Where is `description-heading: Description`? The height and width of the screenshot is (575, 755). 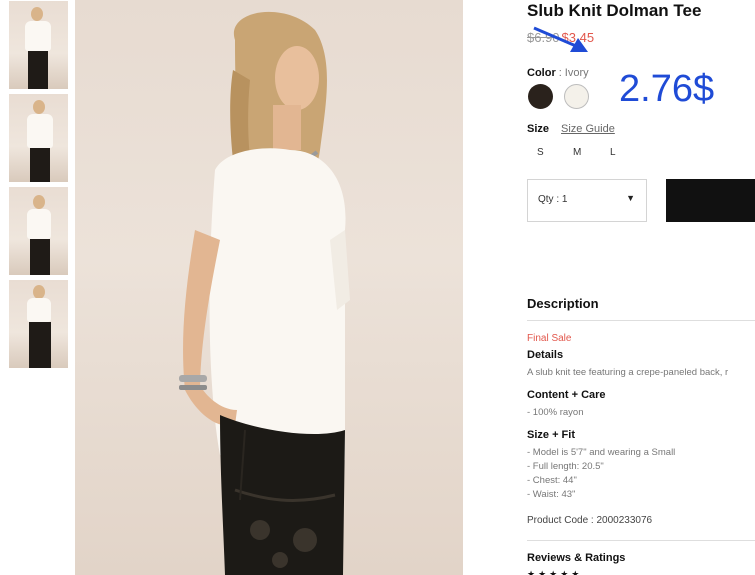 description-heading: Description is located at coordinates (563, 303).